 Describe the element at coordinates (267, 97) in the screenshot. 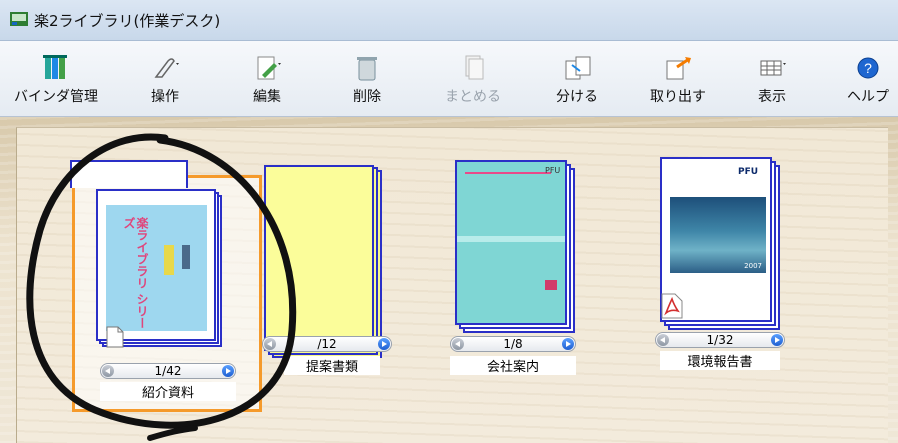

I see `edit-label: 編集` at that location.